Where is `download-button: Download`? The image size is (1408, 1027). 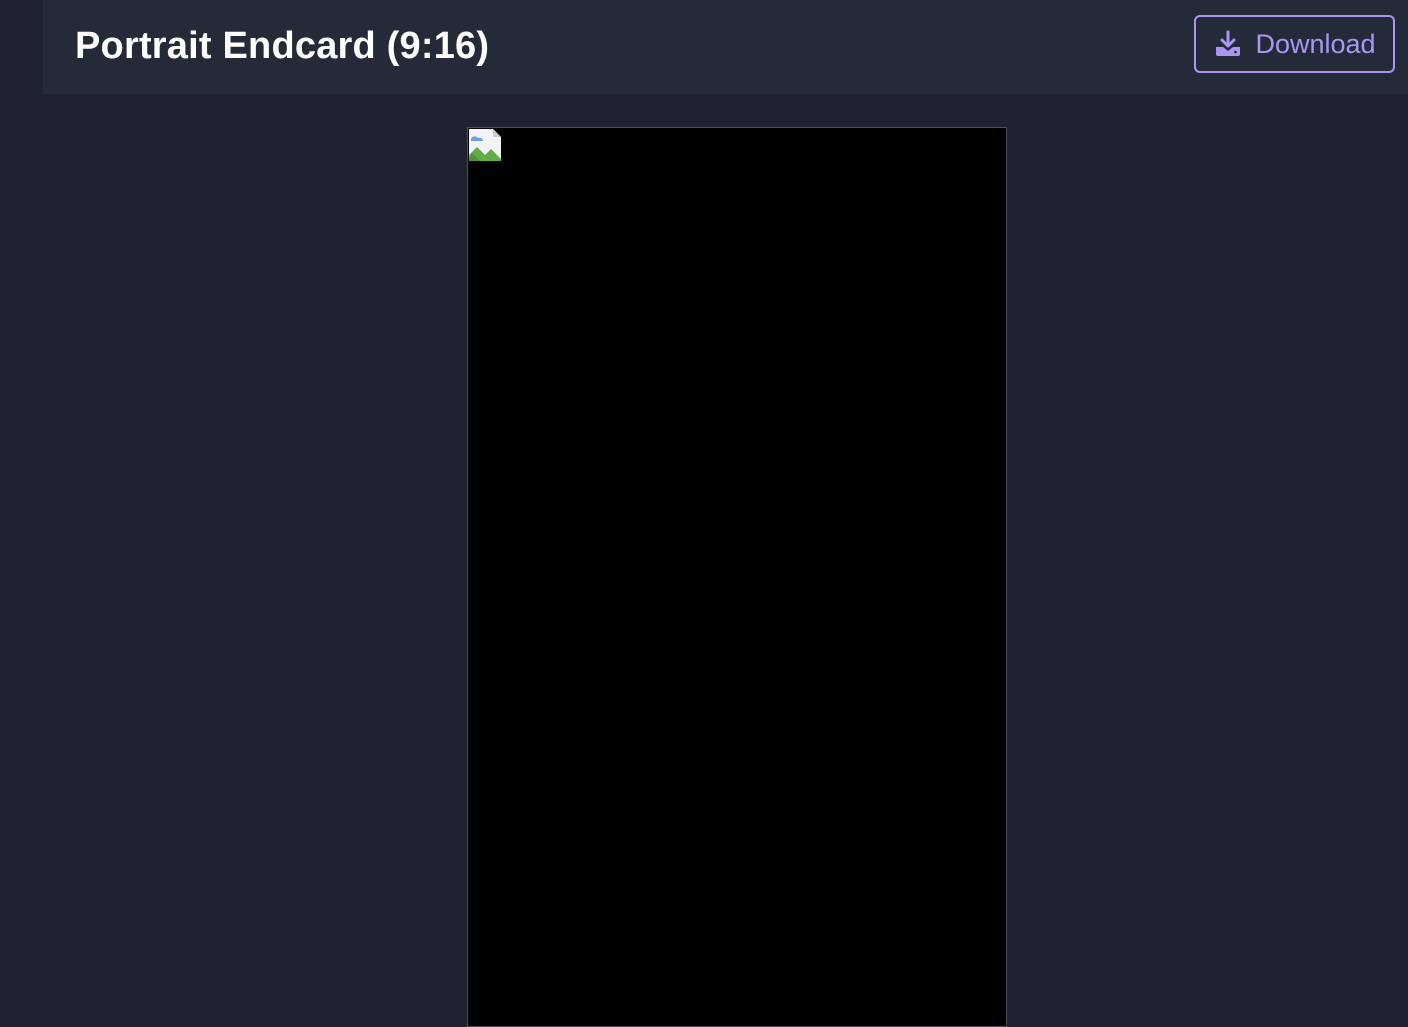 download-button: Download is located at coordinates (1294, 44).